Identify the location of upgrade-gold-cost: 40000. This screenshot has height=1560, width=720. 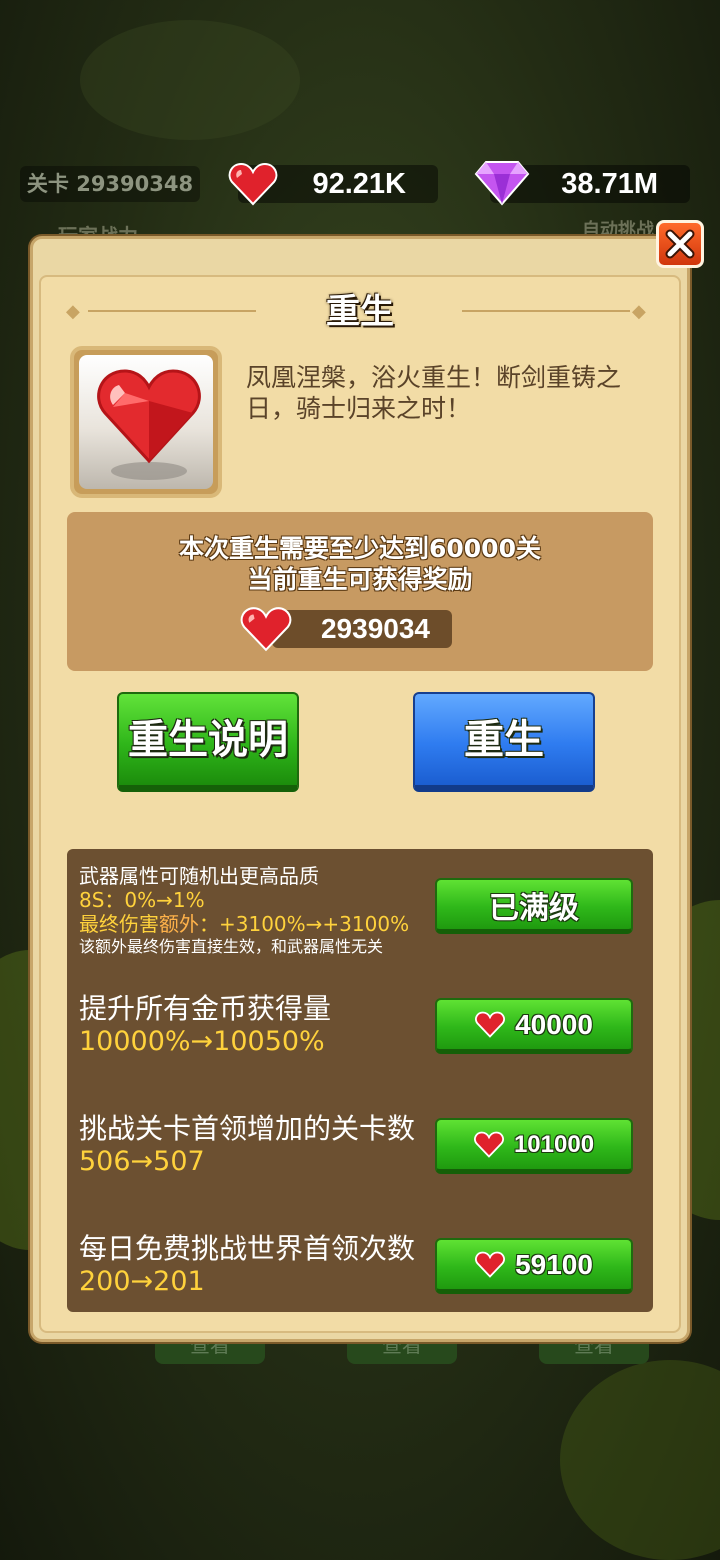
(554, 1024).